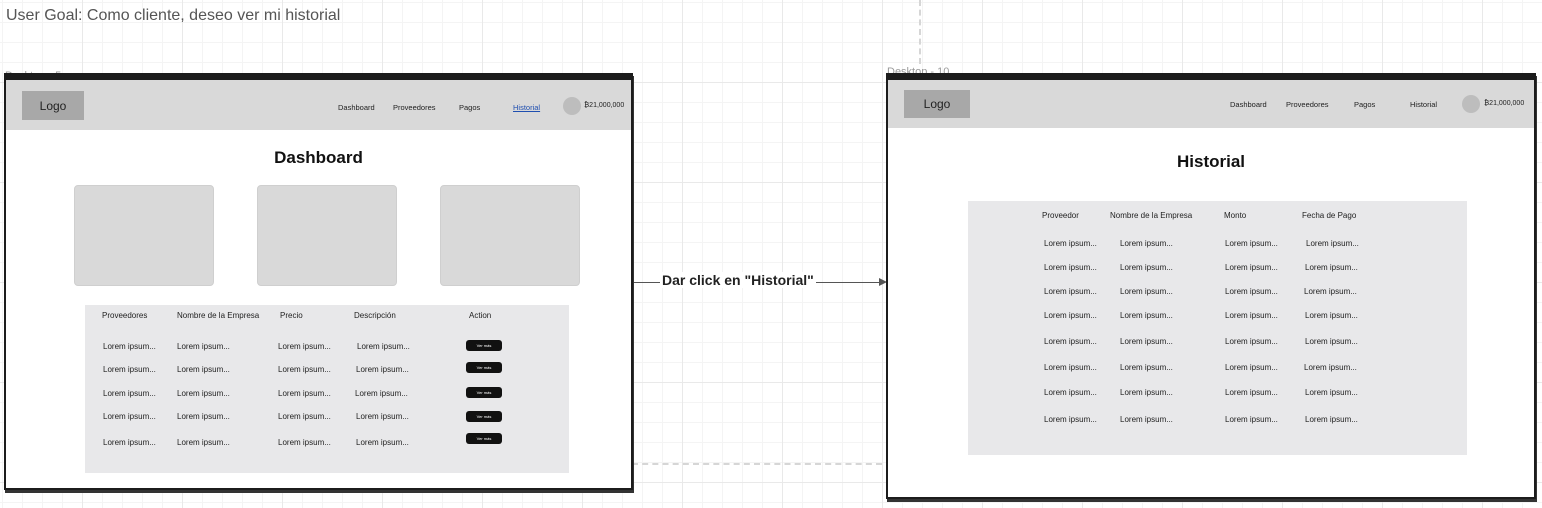 The image size is (1542, 508). What do you see at coordinates (1235, 215) in the screenshot?
I see `column-header: Monto` at bounding box center [1235, 215].